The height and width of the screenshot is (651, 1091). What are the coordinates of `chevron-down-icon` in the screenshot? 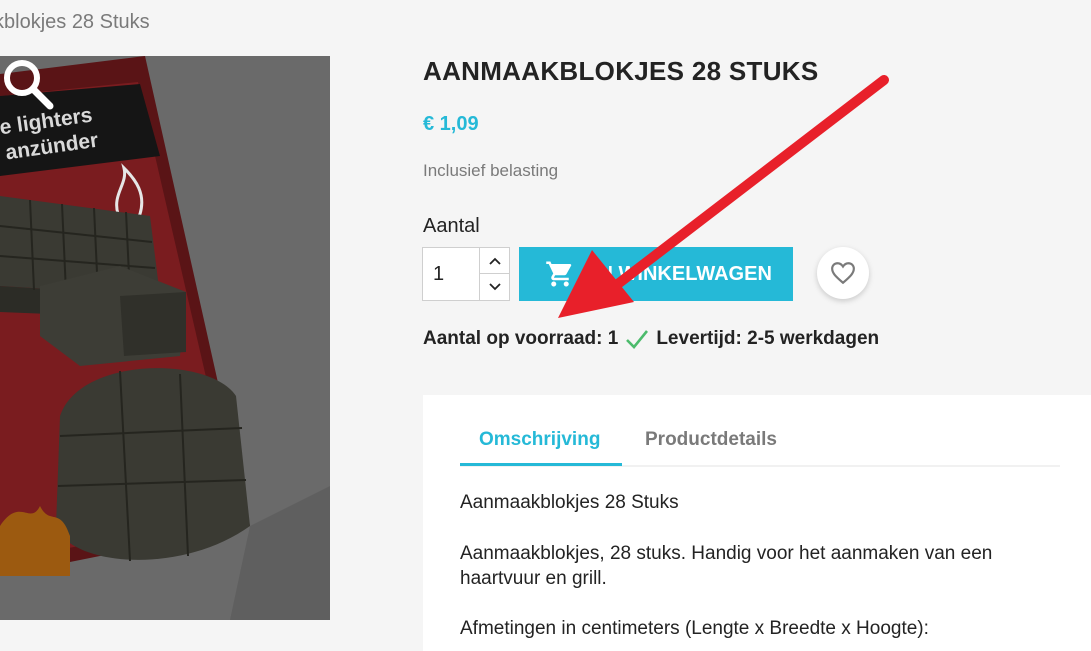 It's located at (494, 287).